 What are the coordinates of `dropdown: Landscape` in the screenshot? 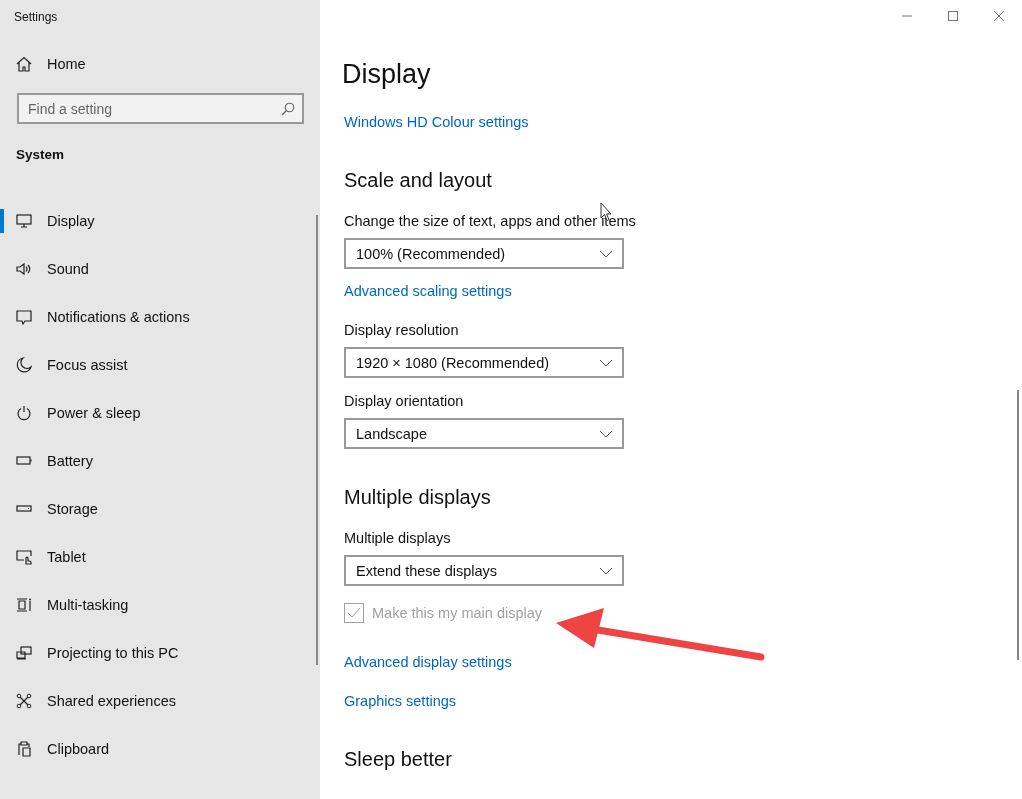 It's located at (484, 433).